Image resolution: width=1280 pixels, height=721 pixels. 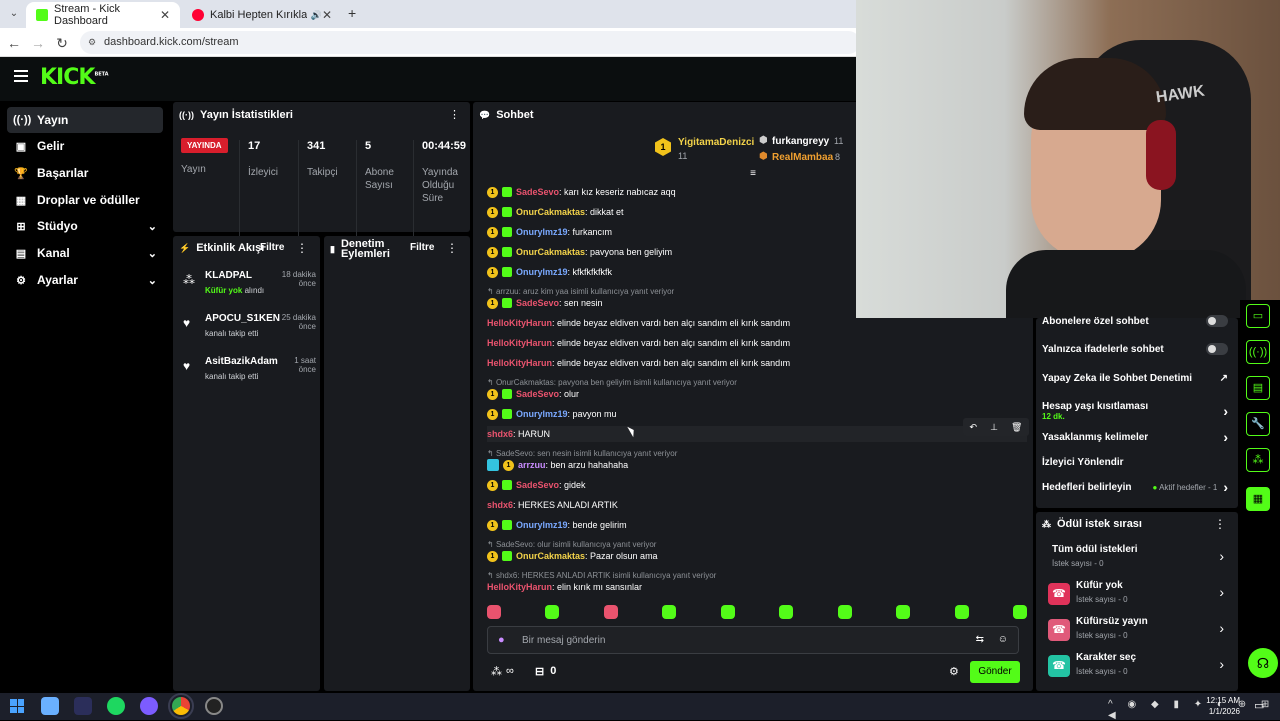 I want to click on new-tab-button: +, so click(x=352, y=13).